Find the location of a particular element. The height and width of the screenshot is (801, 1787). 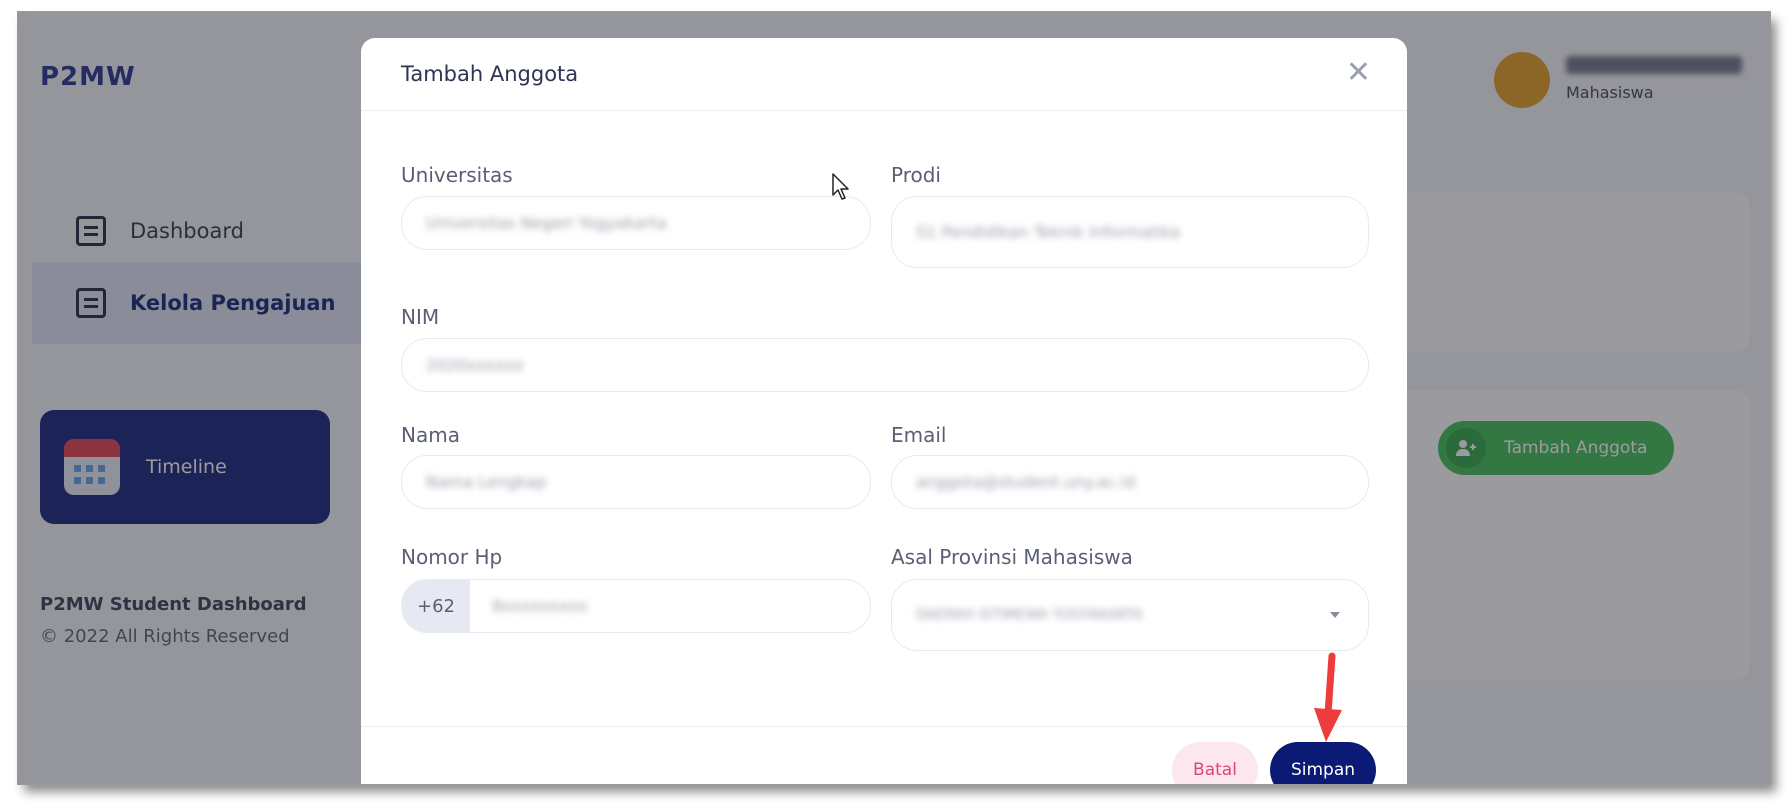

close-icon: ✕ is located at coordinates (1358, 73).